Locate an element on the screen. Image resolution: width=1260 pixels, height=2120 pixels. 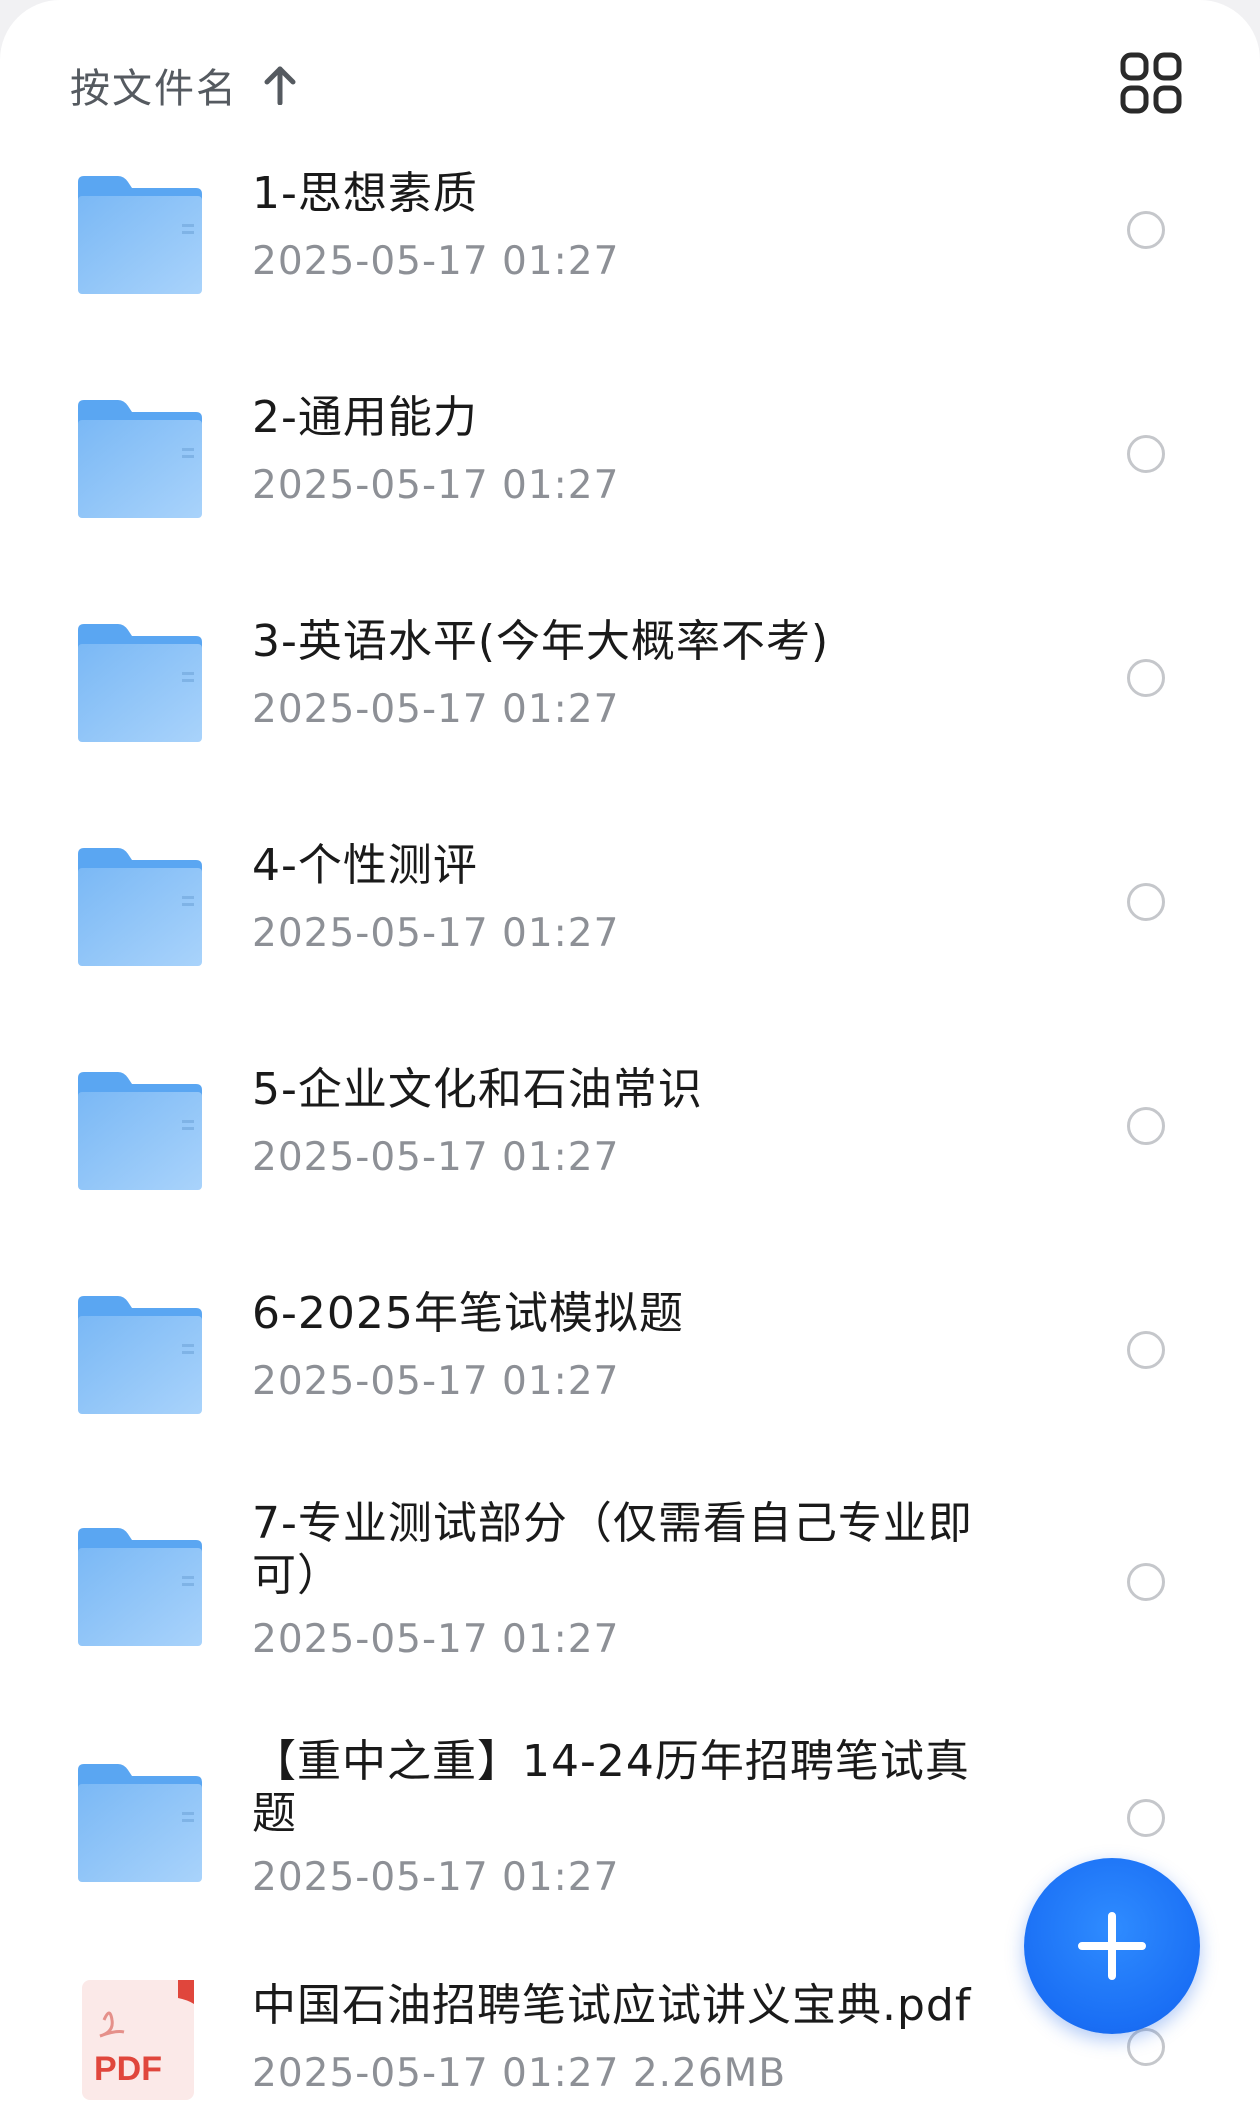
pdf-badge: PDF is located at coordinates (128, 2069).